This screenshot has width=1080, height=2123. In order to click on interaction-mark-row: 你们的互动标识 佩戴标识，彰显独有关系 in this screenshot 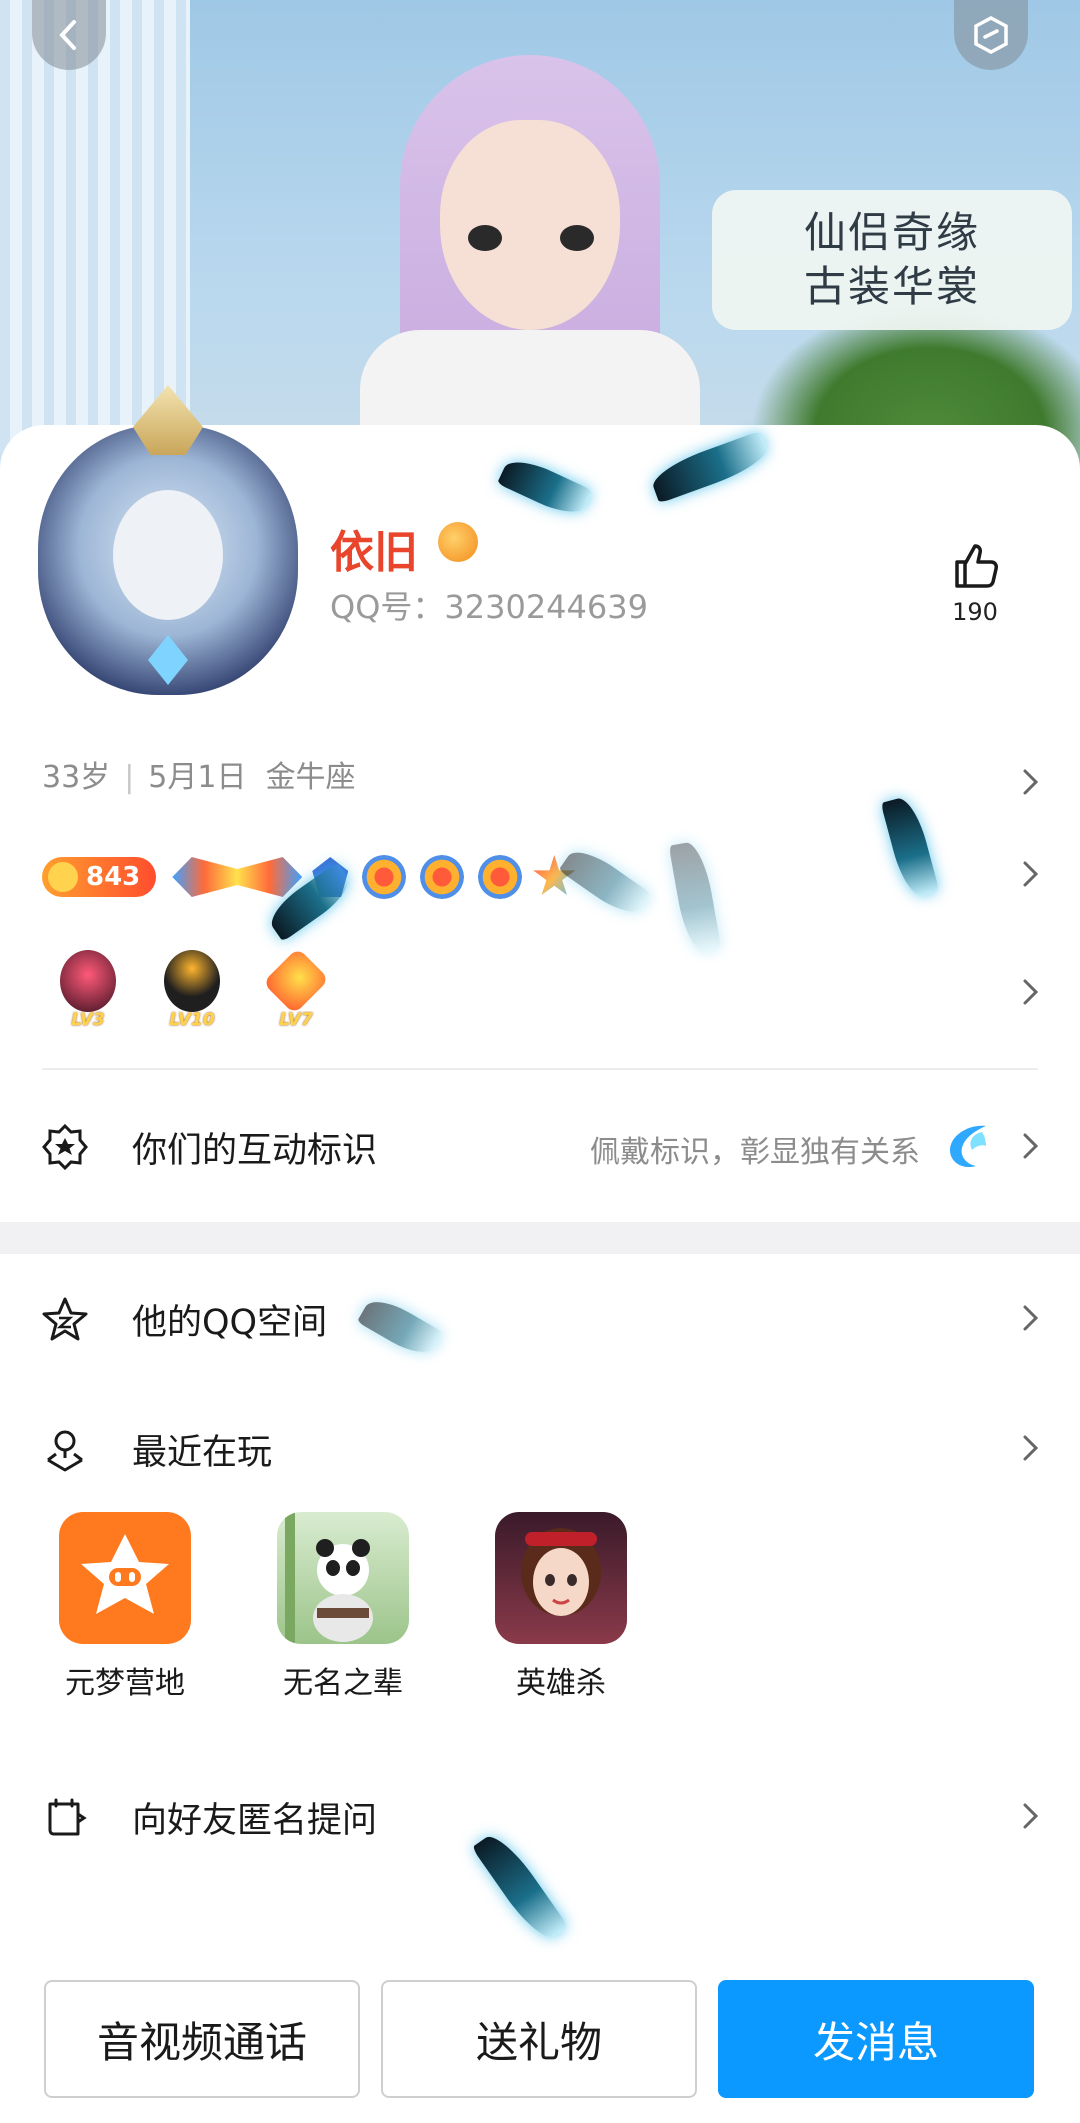, I will do `click(540, 1146)`.